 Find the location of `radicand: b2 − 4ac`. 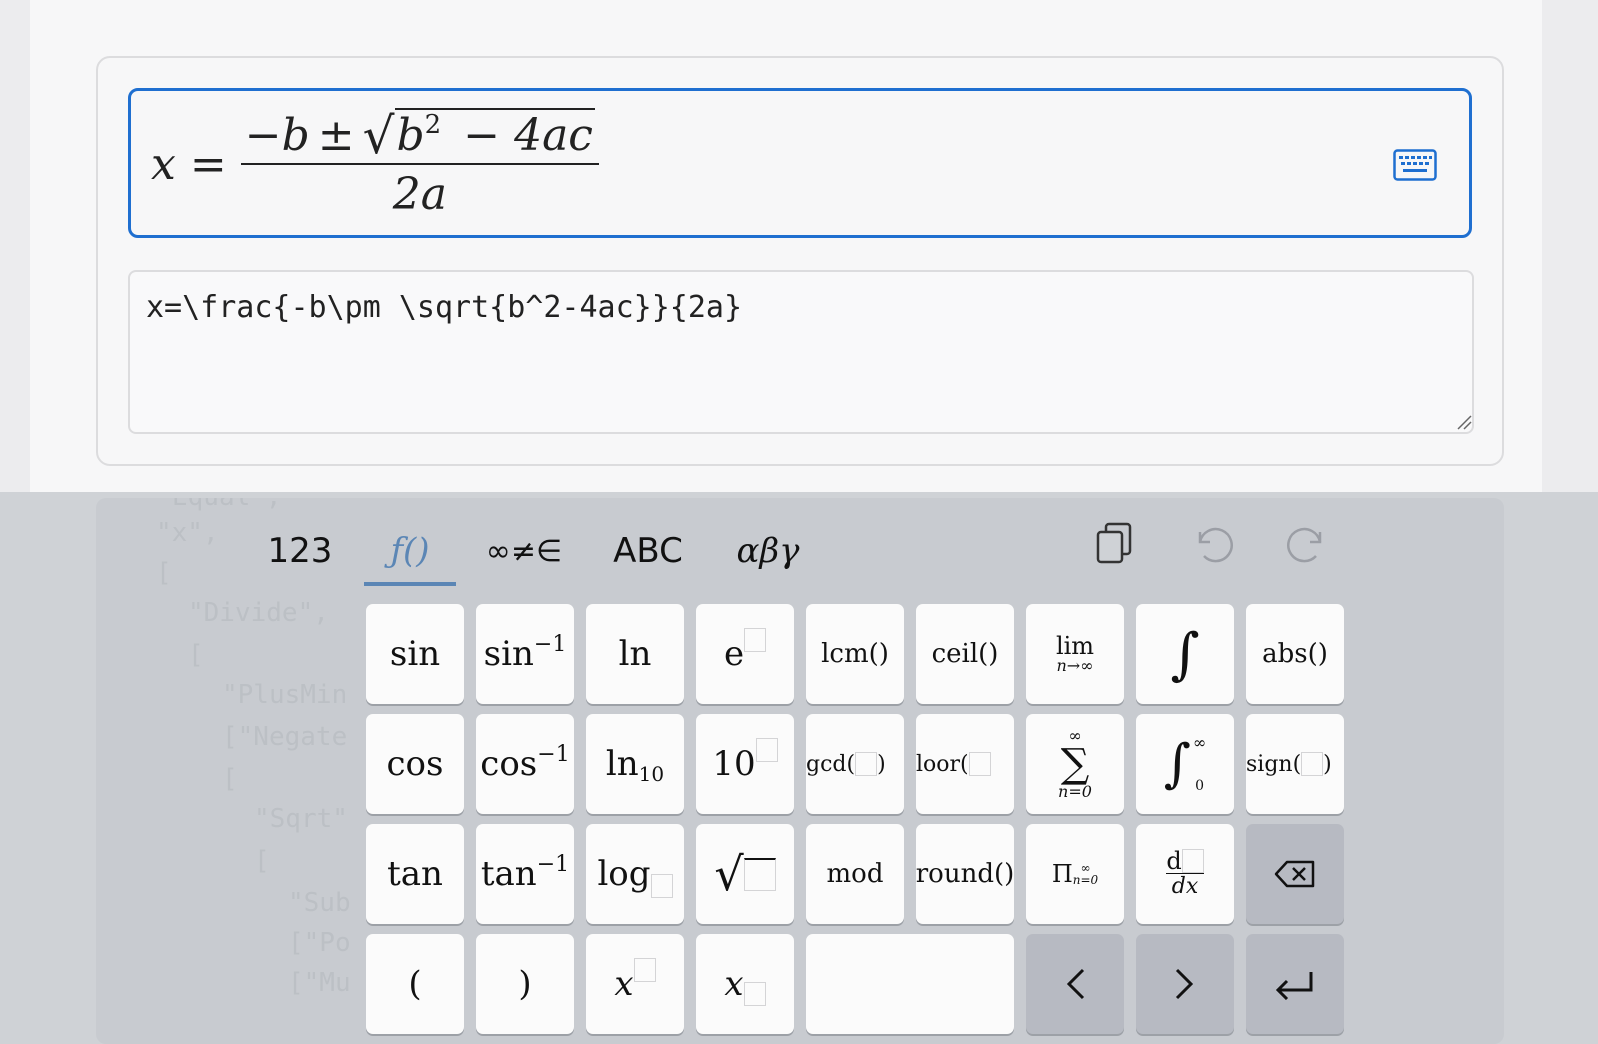

radicand: b2 − 4ac is located at coordinates (494, 134).